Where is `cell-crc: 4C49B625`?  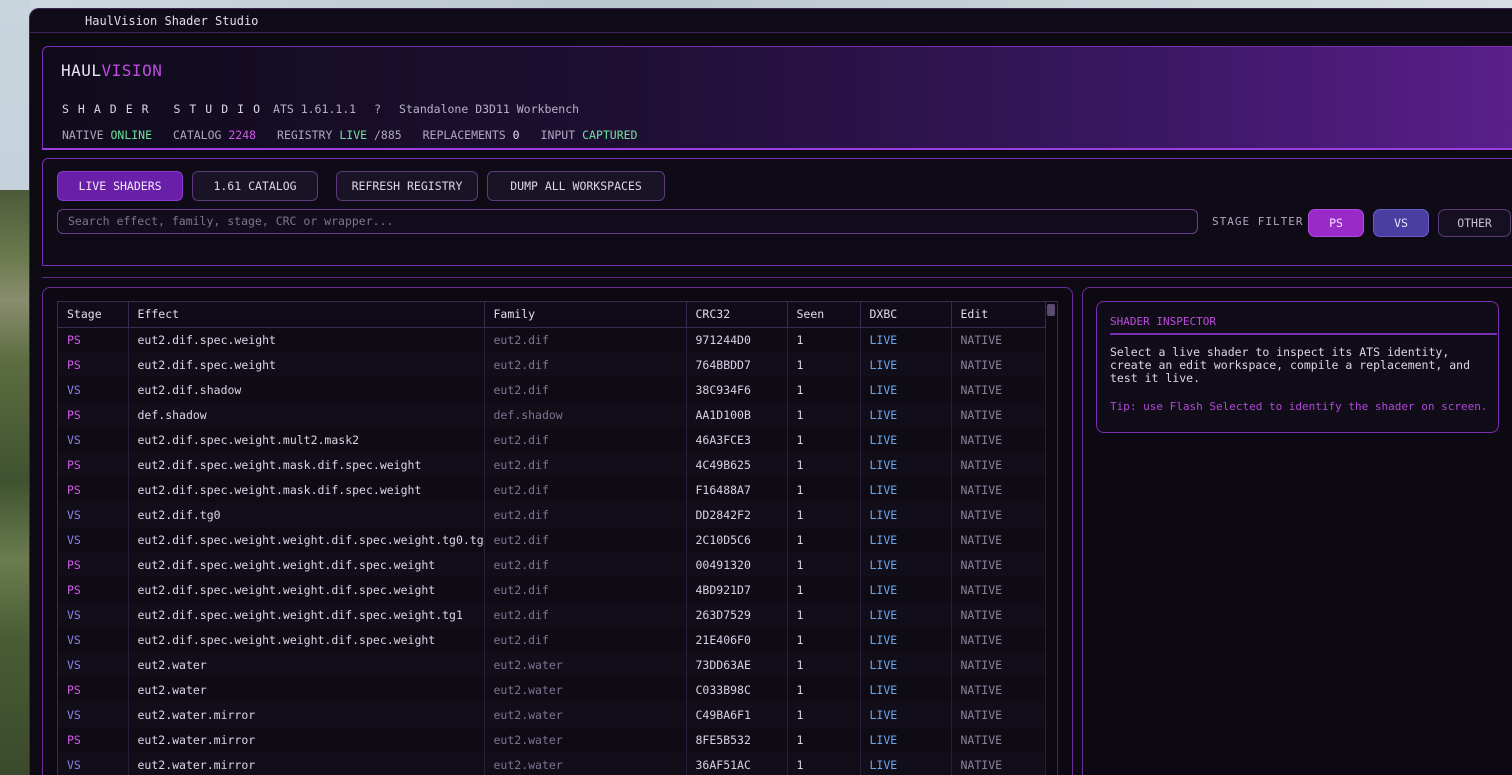
cell-crc: 4C49B625 is located at coordinates (737, 464).